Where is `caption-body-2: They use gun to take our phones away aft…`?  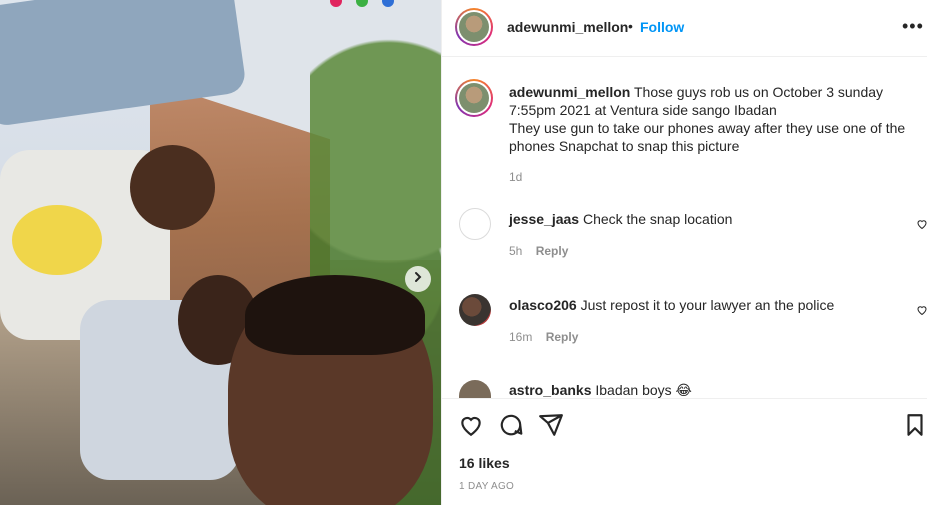
caption-body-2: They use gun to take our phones away aft… is located at coordinates (707, 137).